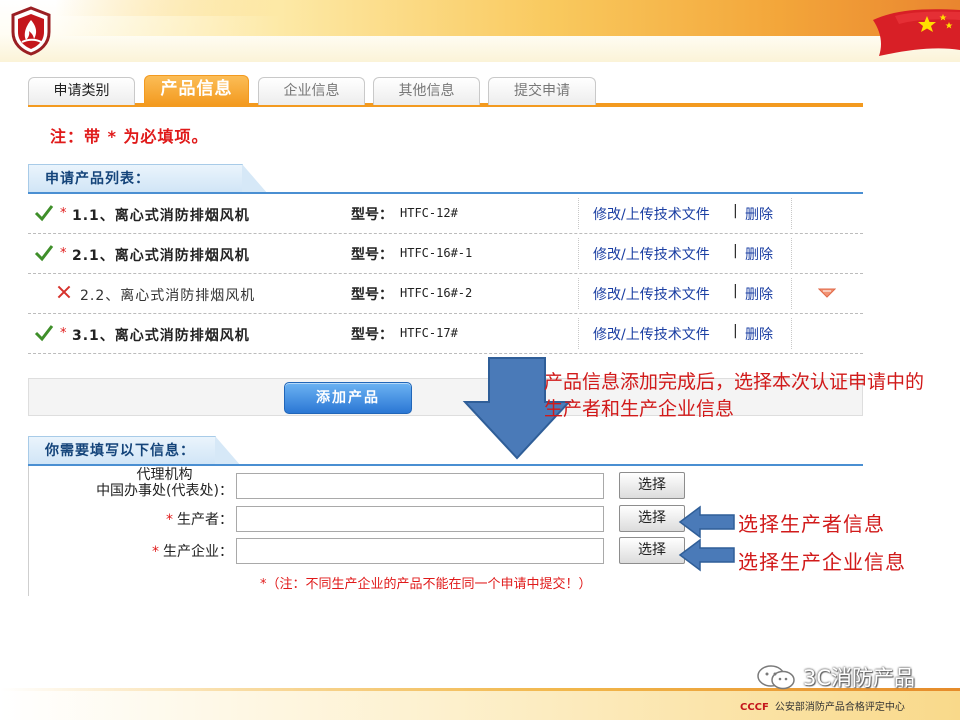 The height and width of the screenshot is (720, 960). What do you see at coordinates (161, 256) in the screenshot?
I see `product-name: 2.1、离心式消防排烟风机` at bounding box center [161, 256].